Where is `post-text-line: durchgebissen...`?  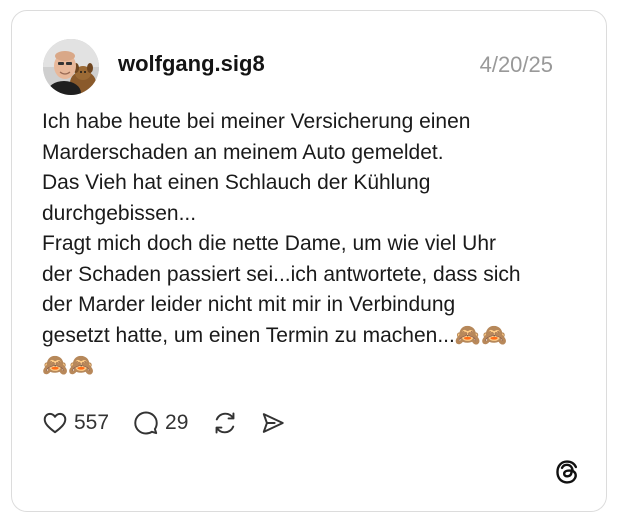
post-text-line: durchgebissen... is located at coordinates (119, 213).